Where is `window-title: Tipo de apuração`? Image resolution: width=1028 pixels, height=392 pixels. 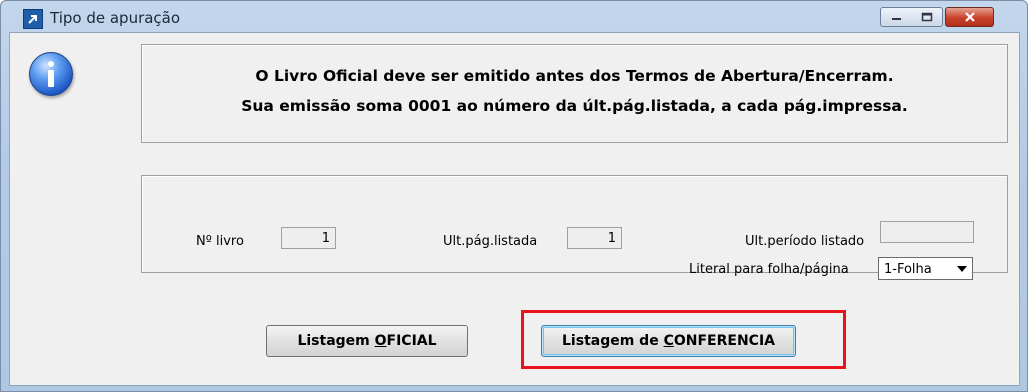 window-title: Tipo de apuração is located at coordinates (115, 18).